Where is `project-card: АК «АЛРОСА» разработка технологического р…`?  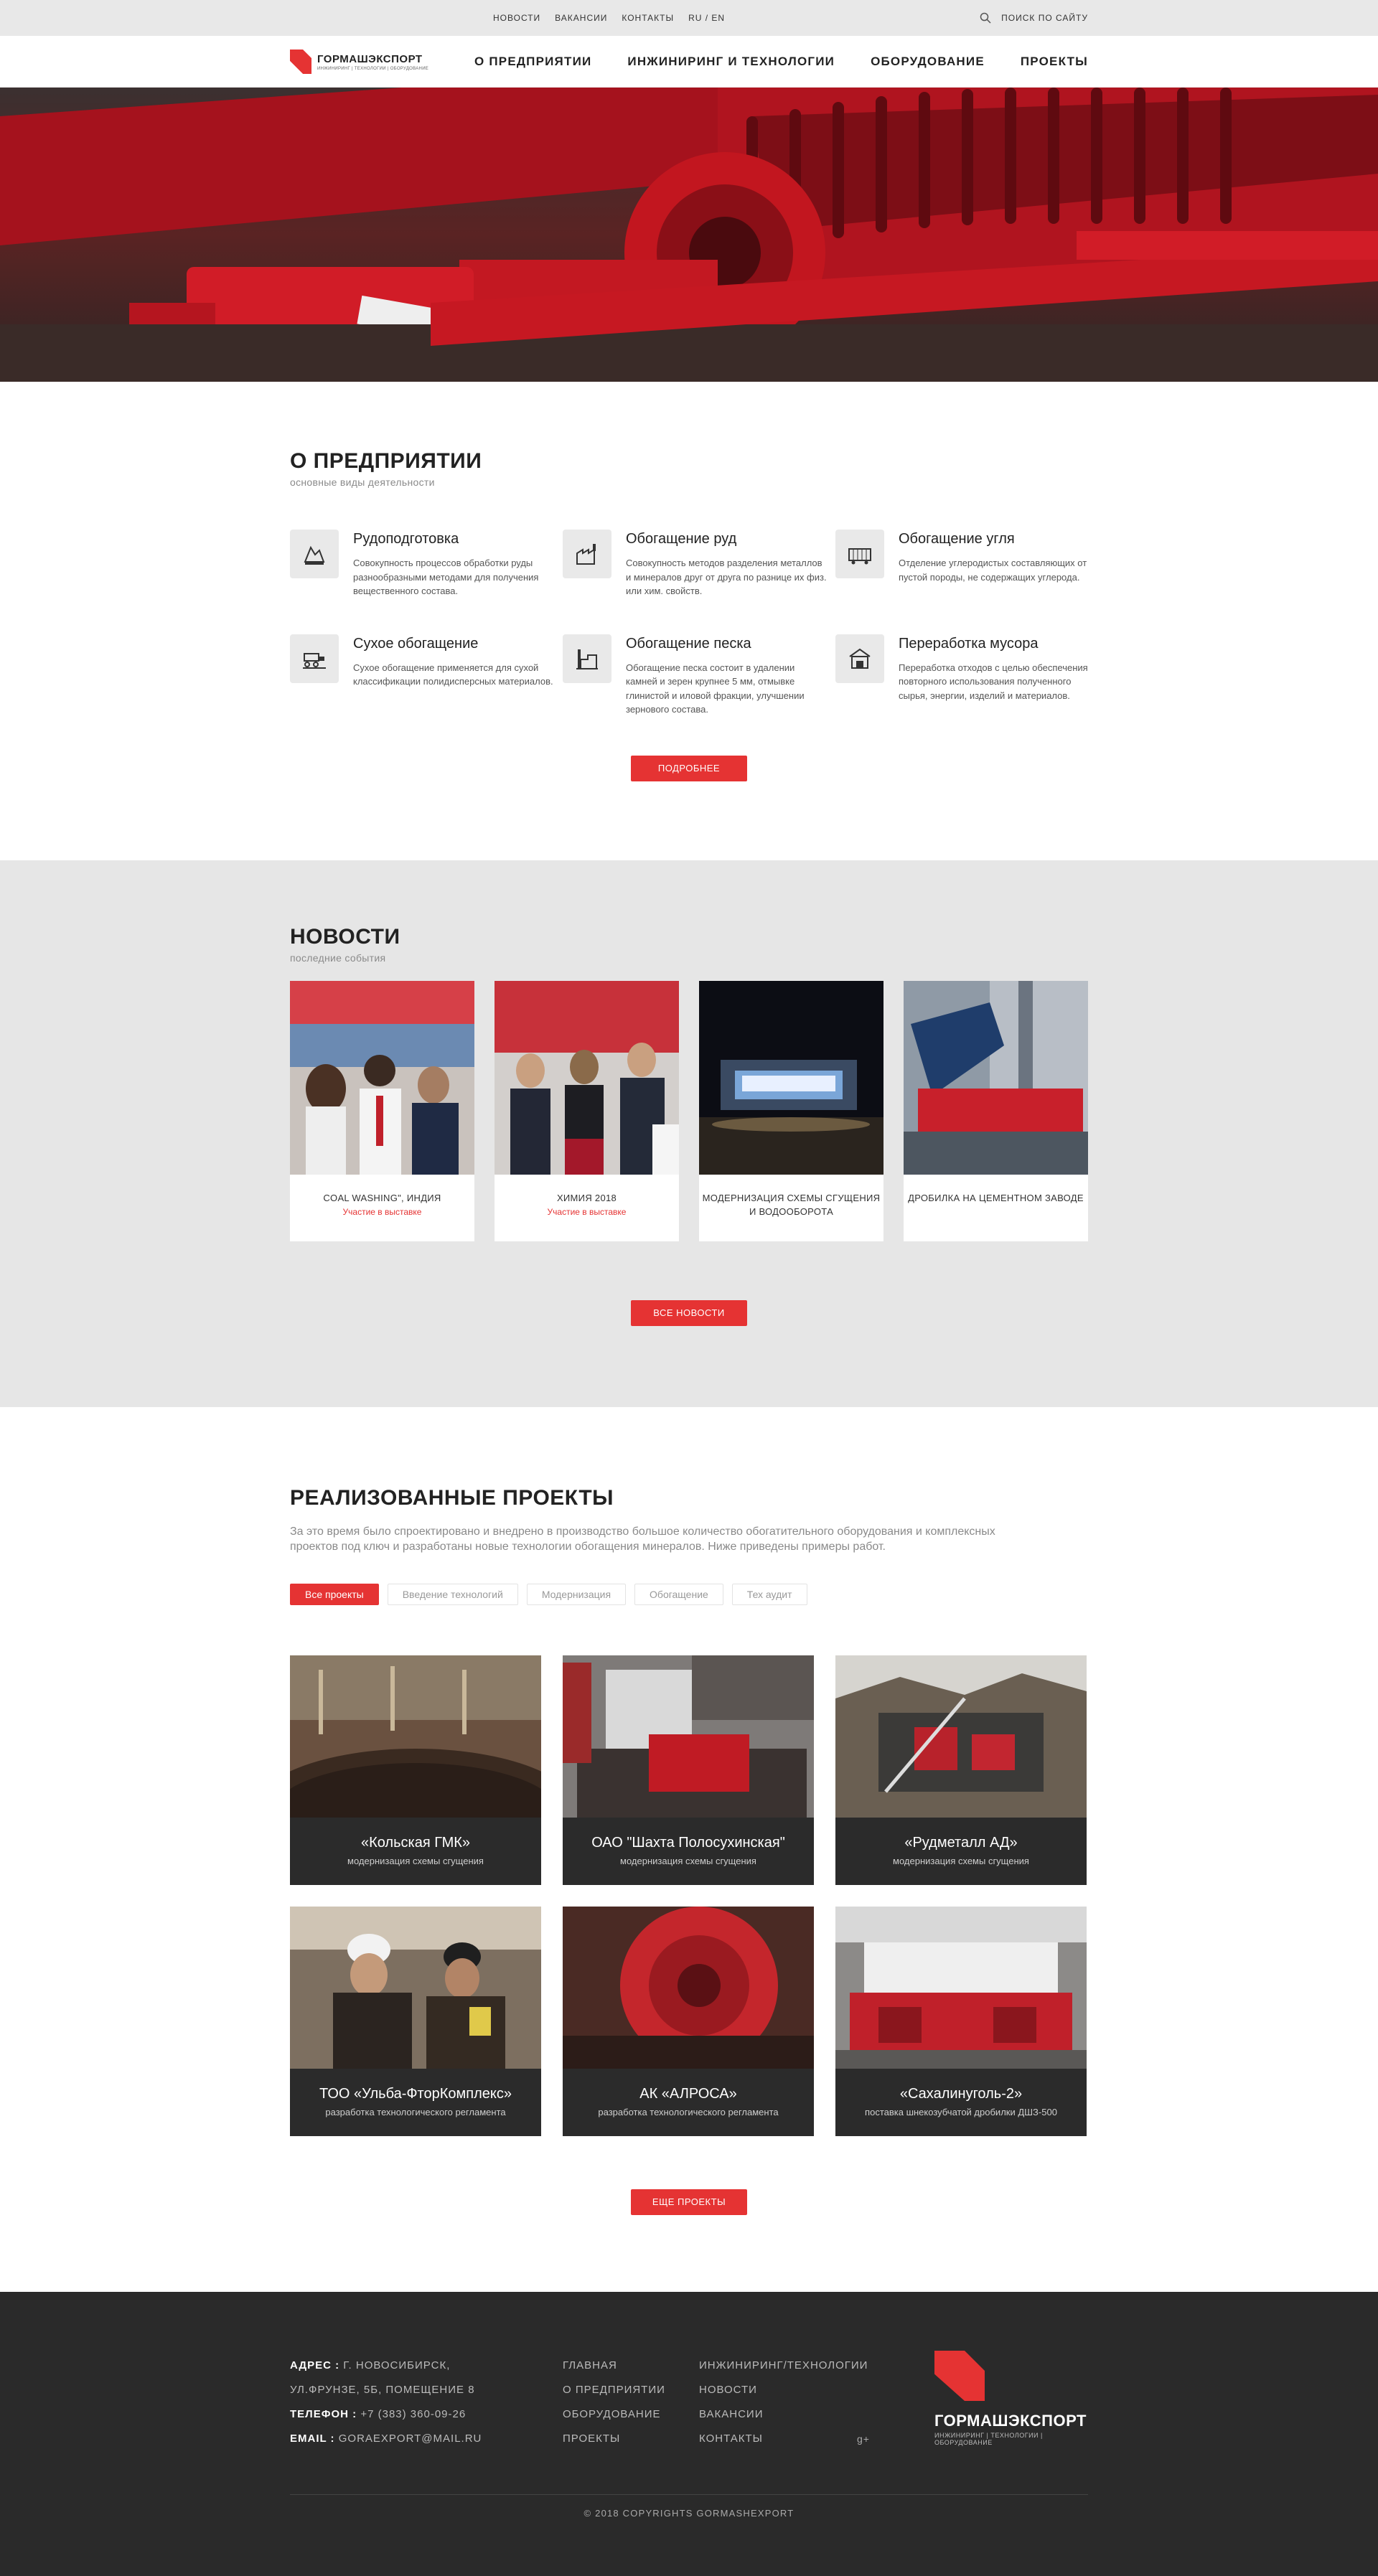 project-card: АК «АЛРОСА» разработка технологического р… is located at coordinates (688, 2021).